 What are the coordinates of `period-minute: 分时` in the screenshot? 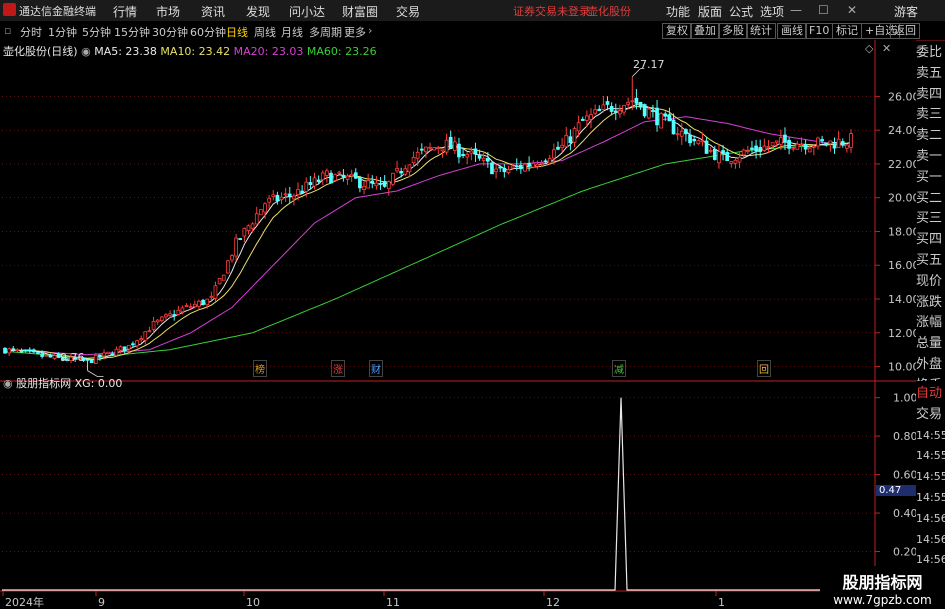 It's located at (31, 32).